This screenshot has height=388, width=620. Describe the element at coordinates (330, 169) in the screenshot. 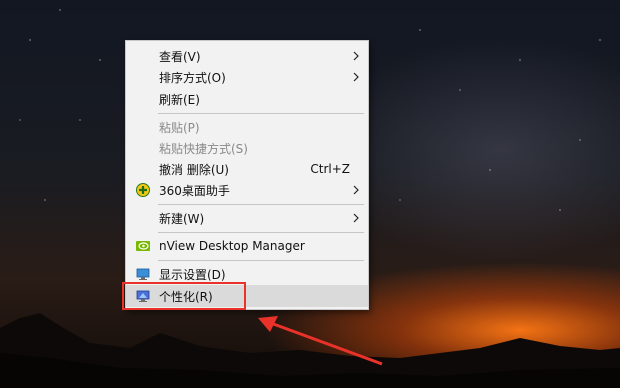

I see `menu-item-shortcut: Ctrl+Z` at that location.